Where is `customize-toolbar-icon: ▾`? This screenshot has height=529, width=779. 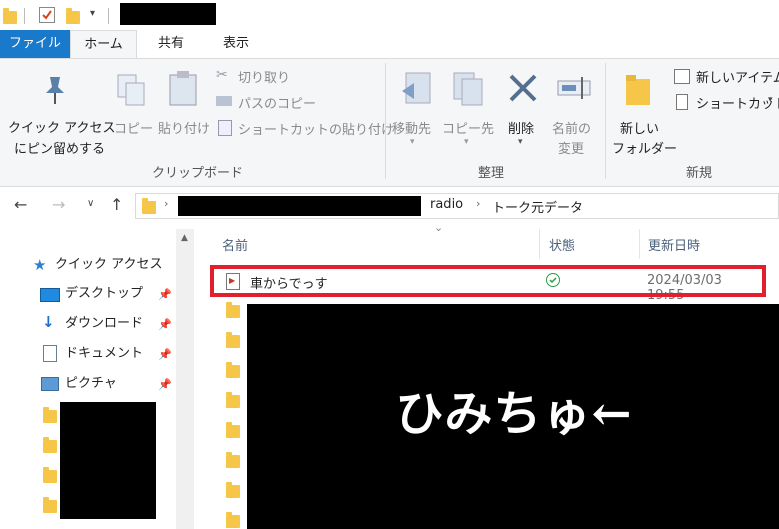 customize-toolbar-icon: ▾ is located at coordinates (92, 13).